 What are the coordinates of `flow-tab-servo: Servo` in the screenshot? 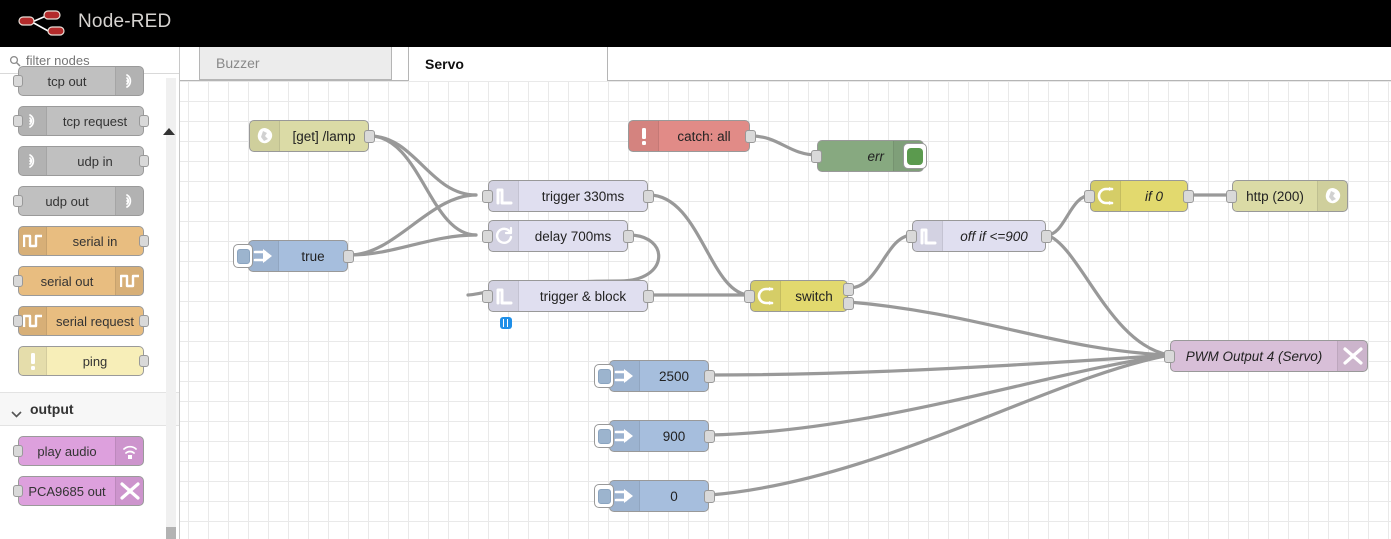 It's located at (508, 64).